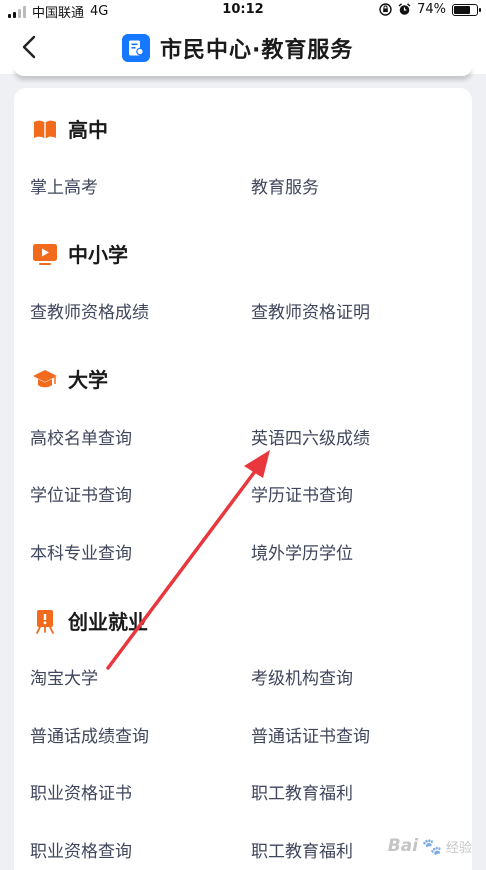 Image resolution: width=486 pixels, height=870 pixels. I want to click on link-professional-certificate: 职业资格证书, so click(81, 791).